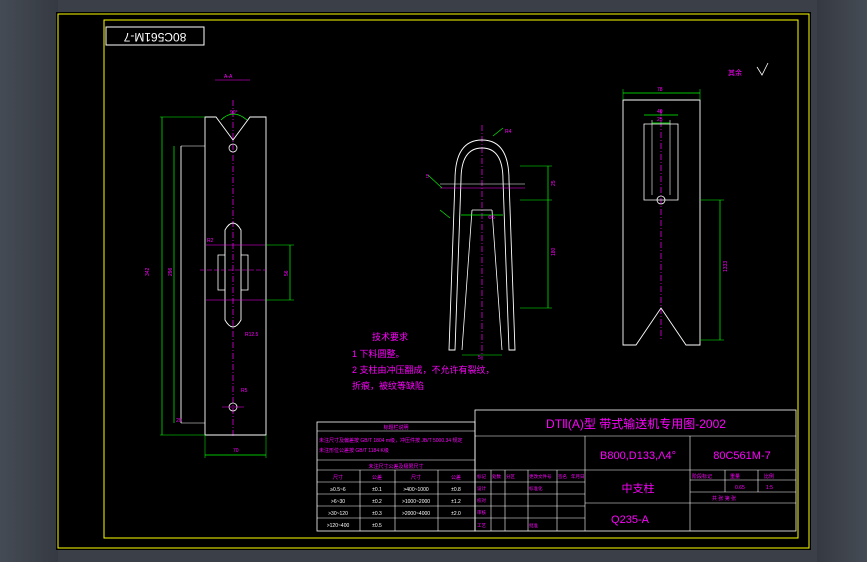  I want to click on tol-line-2: 未注形位公差按 GB/T 1184 K级, so click(354, 450).